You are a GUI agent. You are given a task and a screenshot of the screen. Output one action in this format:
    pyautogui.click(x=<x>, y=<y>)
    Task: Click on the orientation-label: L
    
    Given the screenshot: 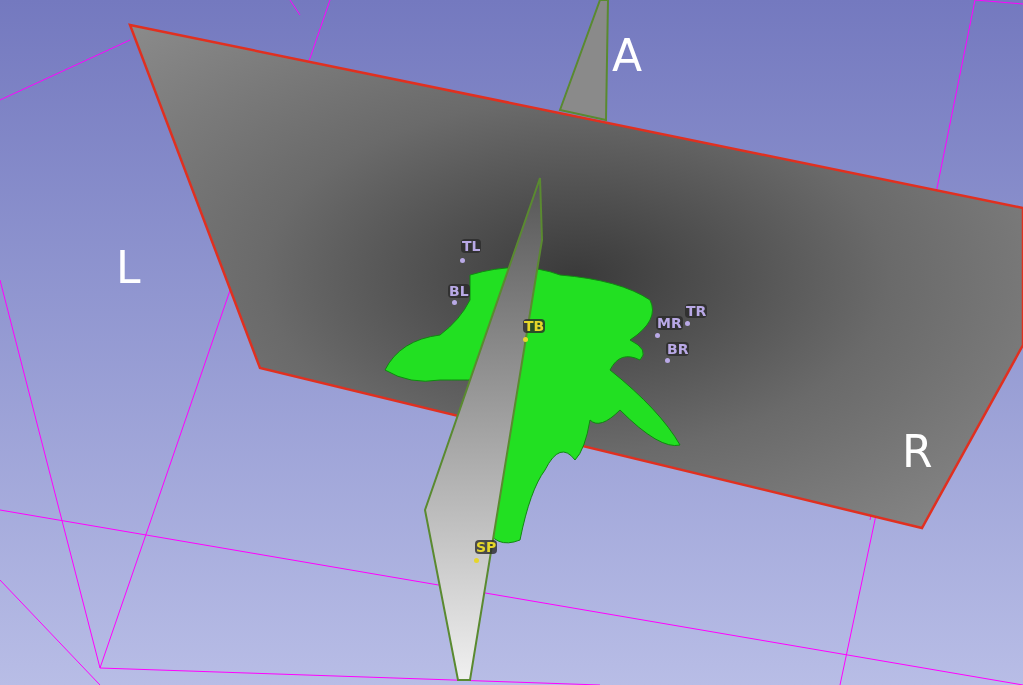 What is the action you would take?
    pyautogui.click(x=128, y=268)
    